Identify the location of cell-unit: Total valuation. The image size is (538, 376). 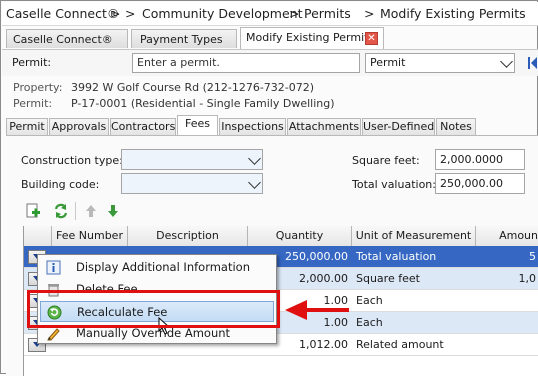
(396, 256).